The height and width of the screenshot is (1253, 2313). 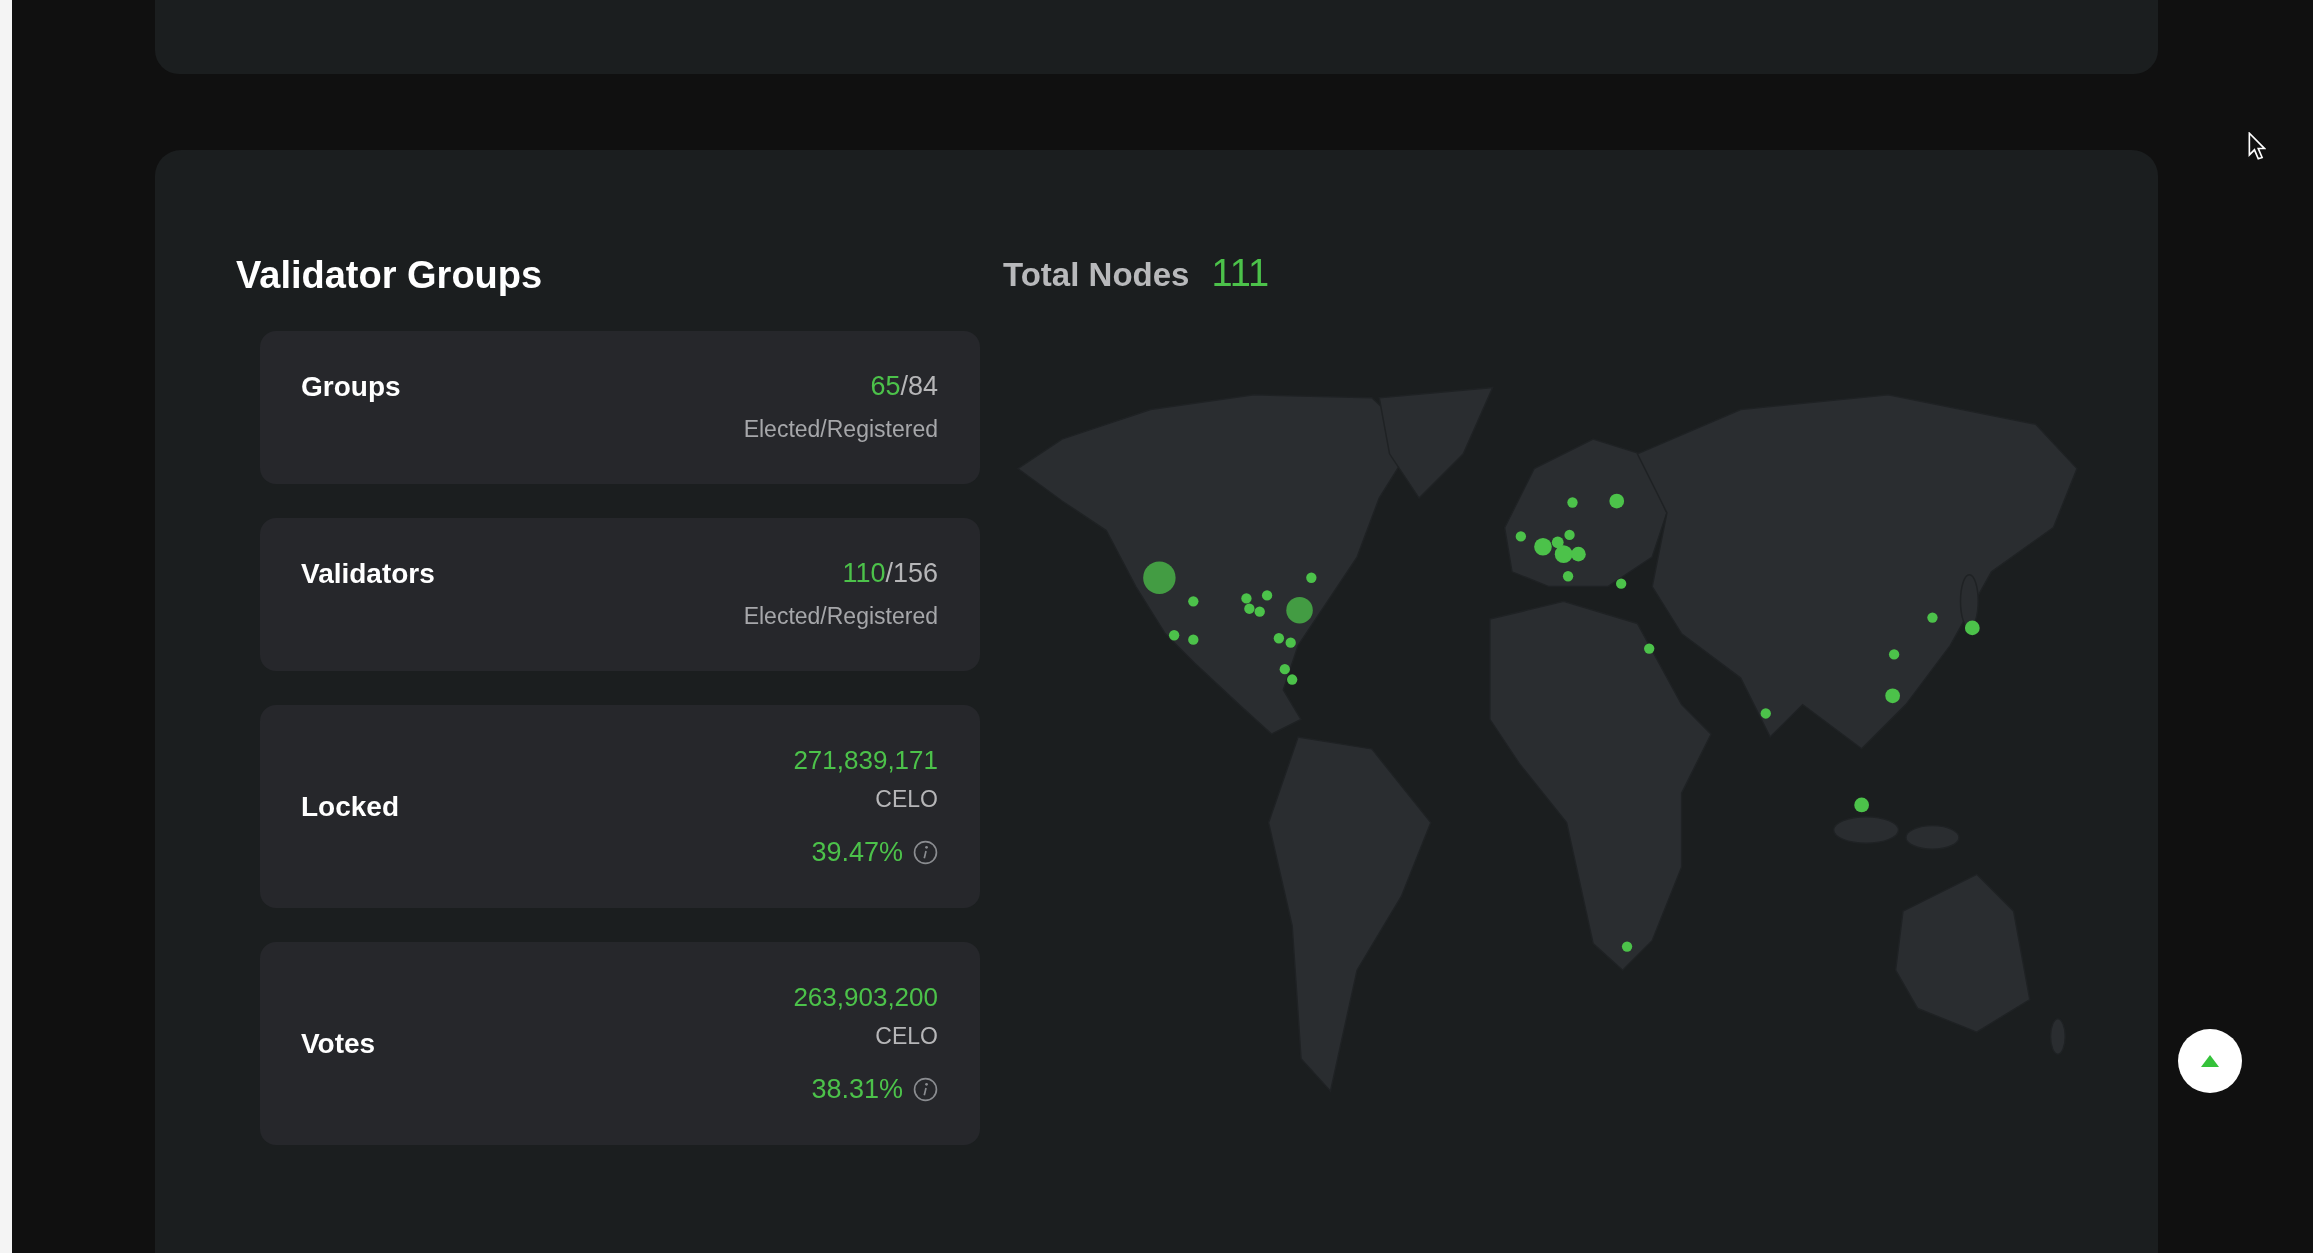 What do you see at coordinates (390, 275) in the screenshot?
I see `section-title: Validator Groups` at bounding box center [390, 275].